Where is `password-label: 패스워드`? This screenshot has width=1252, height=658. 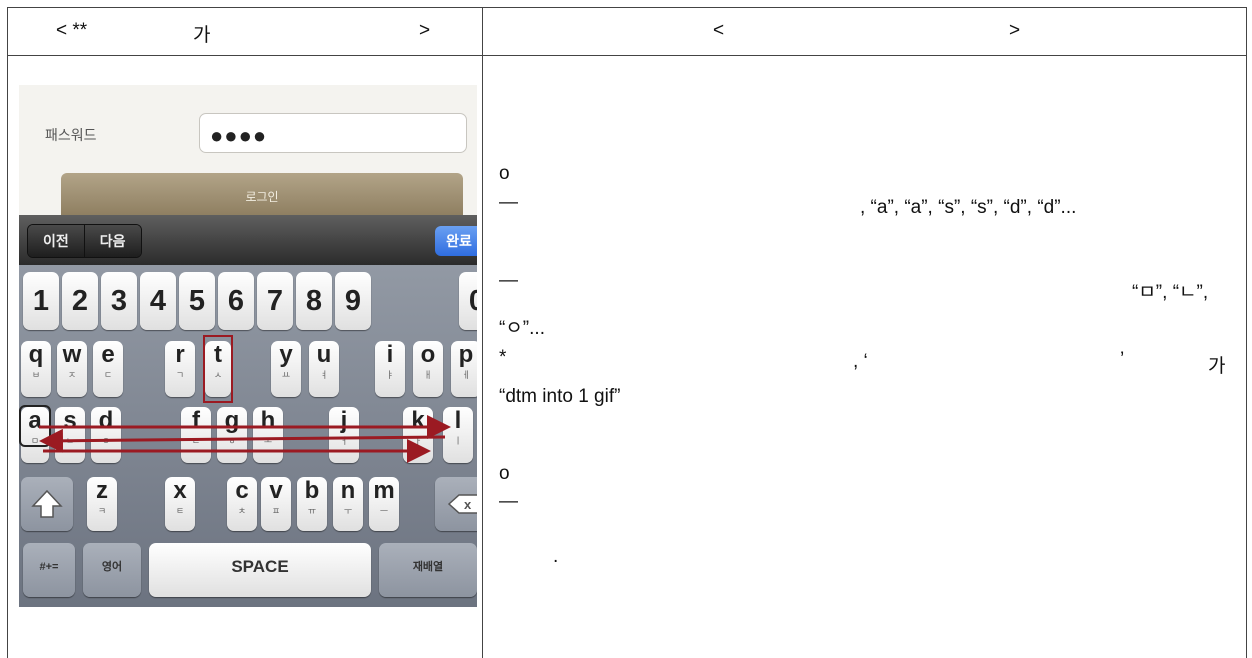
password-label: 패스워드 is located at coordinates (71, 135).